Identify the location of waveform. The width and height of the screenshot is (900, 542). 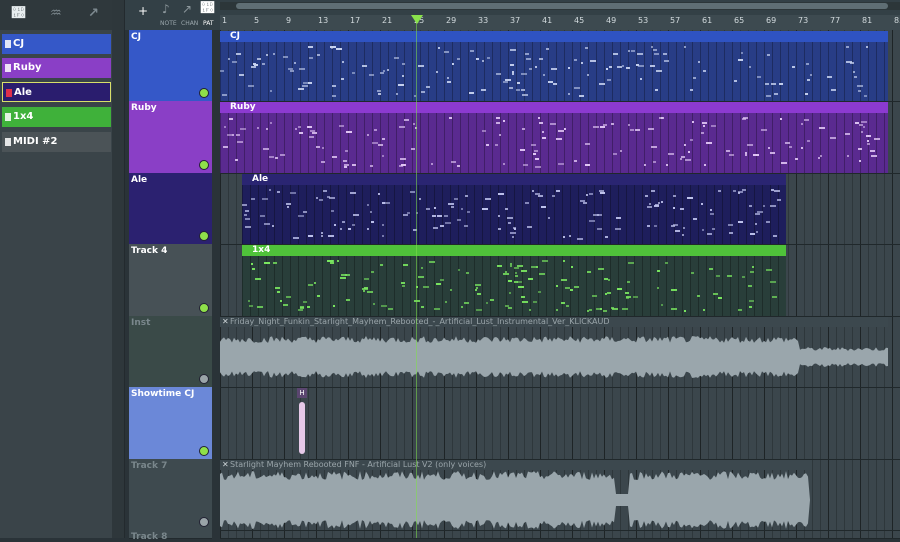
(554, 357).